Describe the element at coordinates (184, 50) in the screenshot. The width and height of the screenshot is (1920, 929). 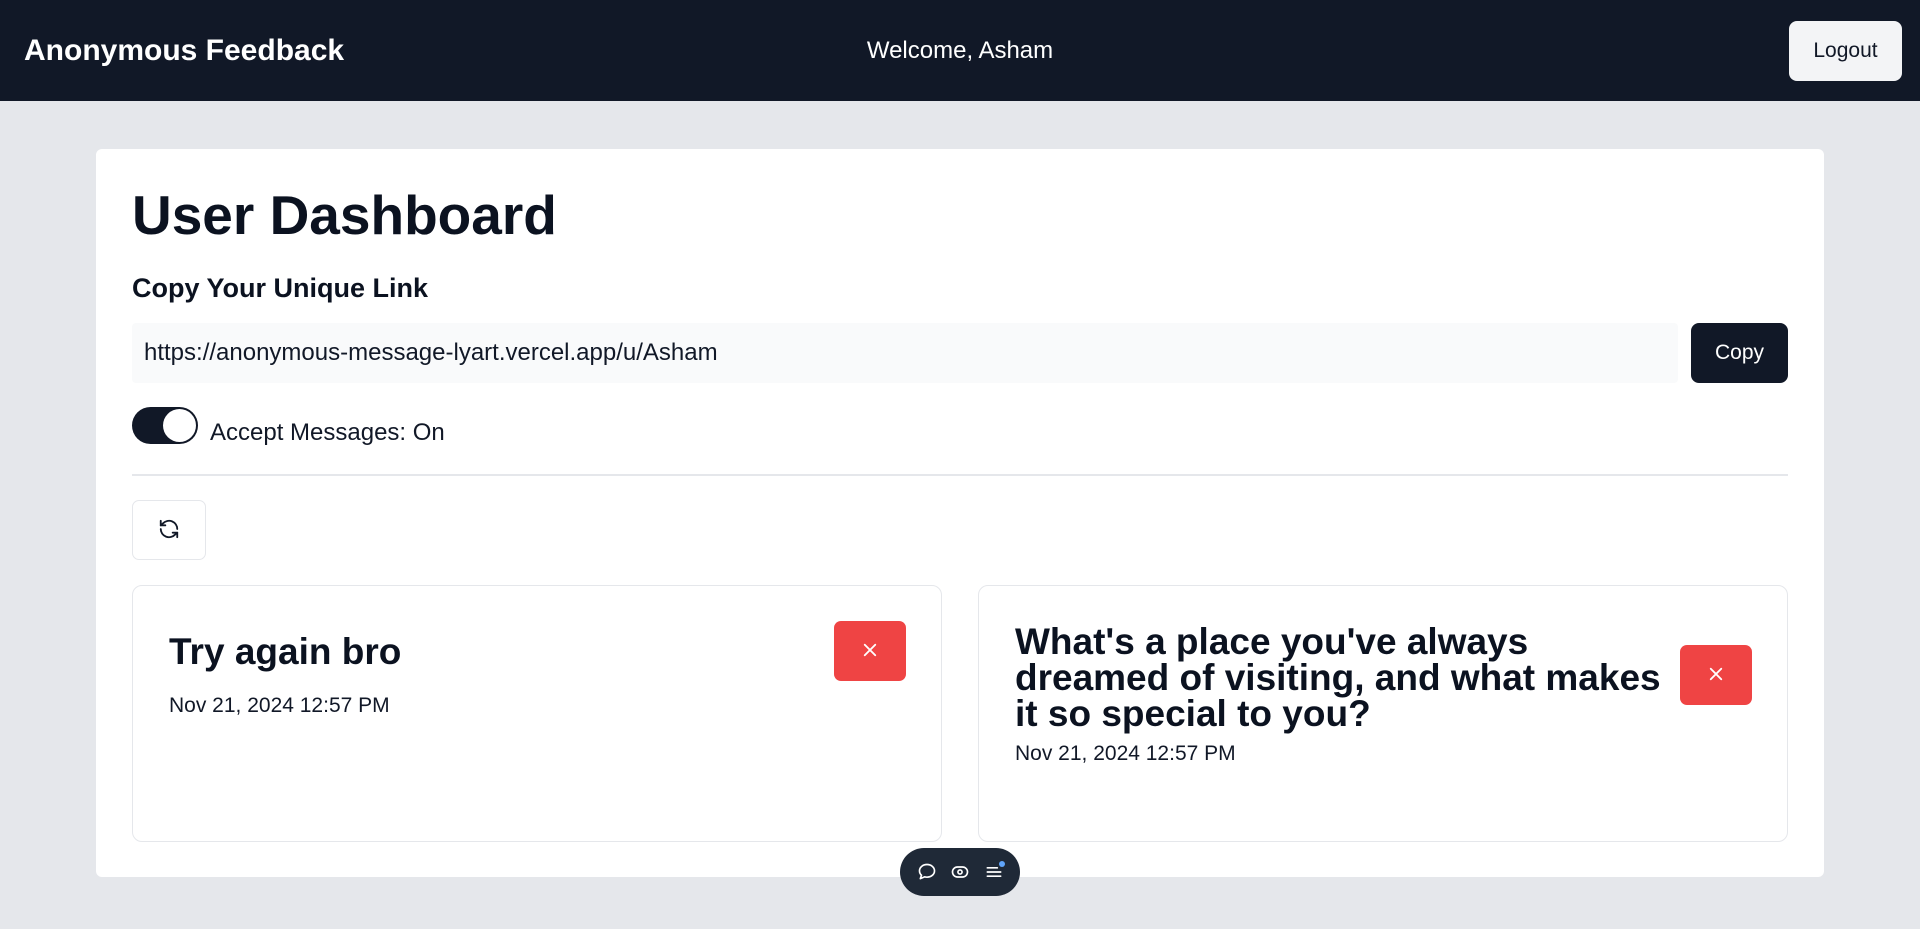
I see `brand-title: Anonymous Feedback` at that location.